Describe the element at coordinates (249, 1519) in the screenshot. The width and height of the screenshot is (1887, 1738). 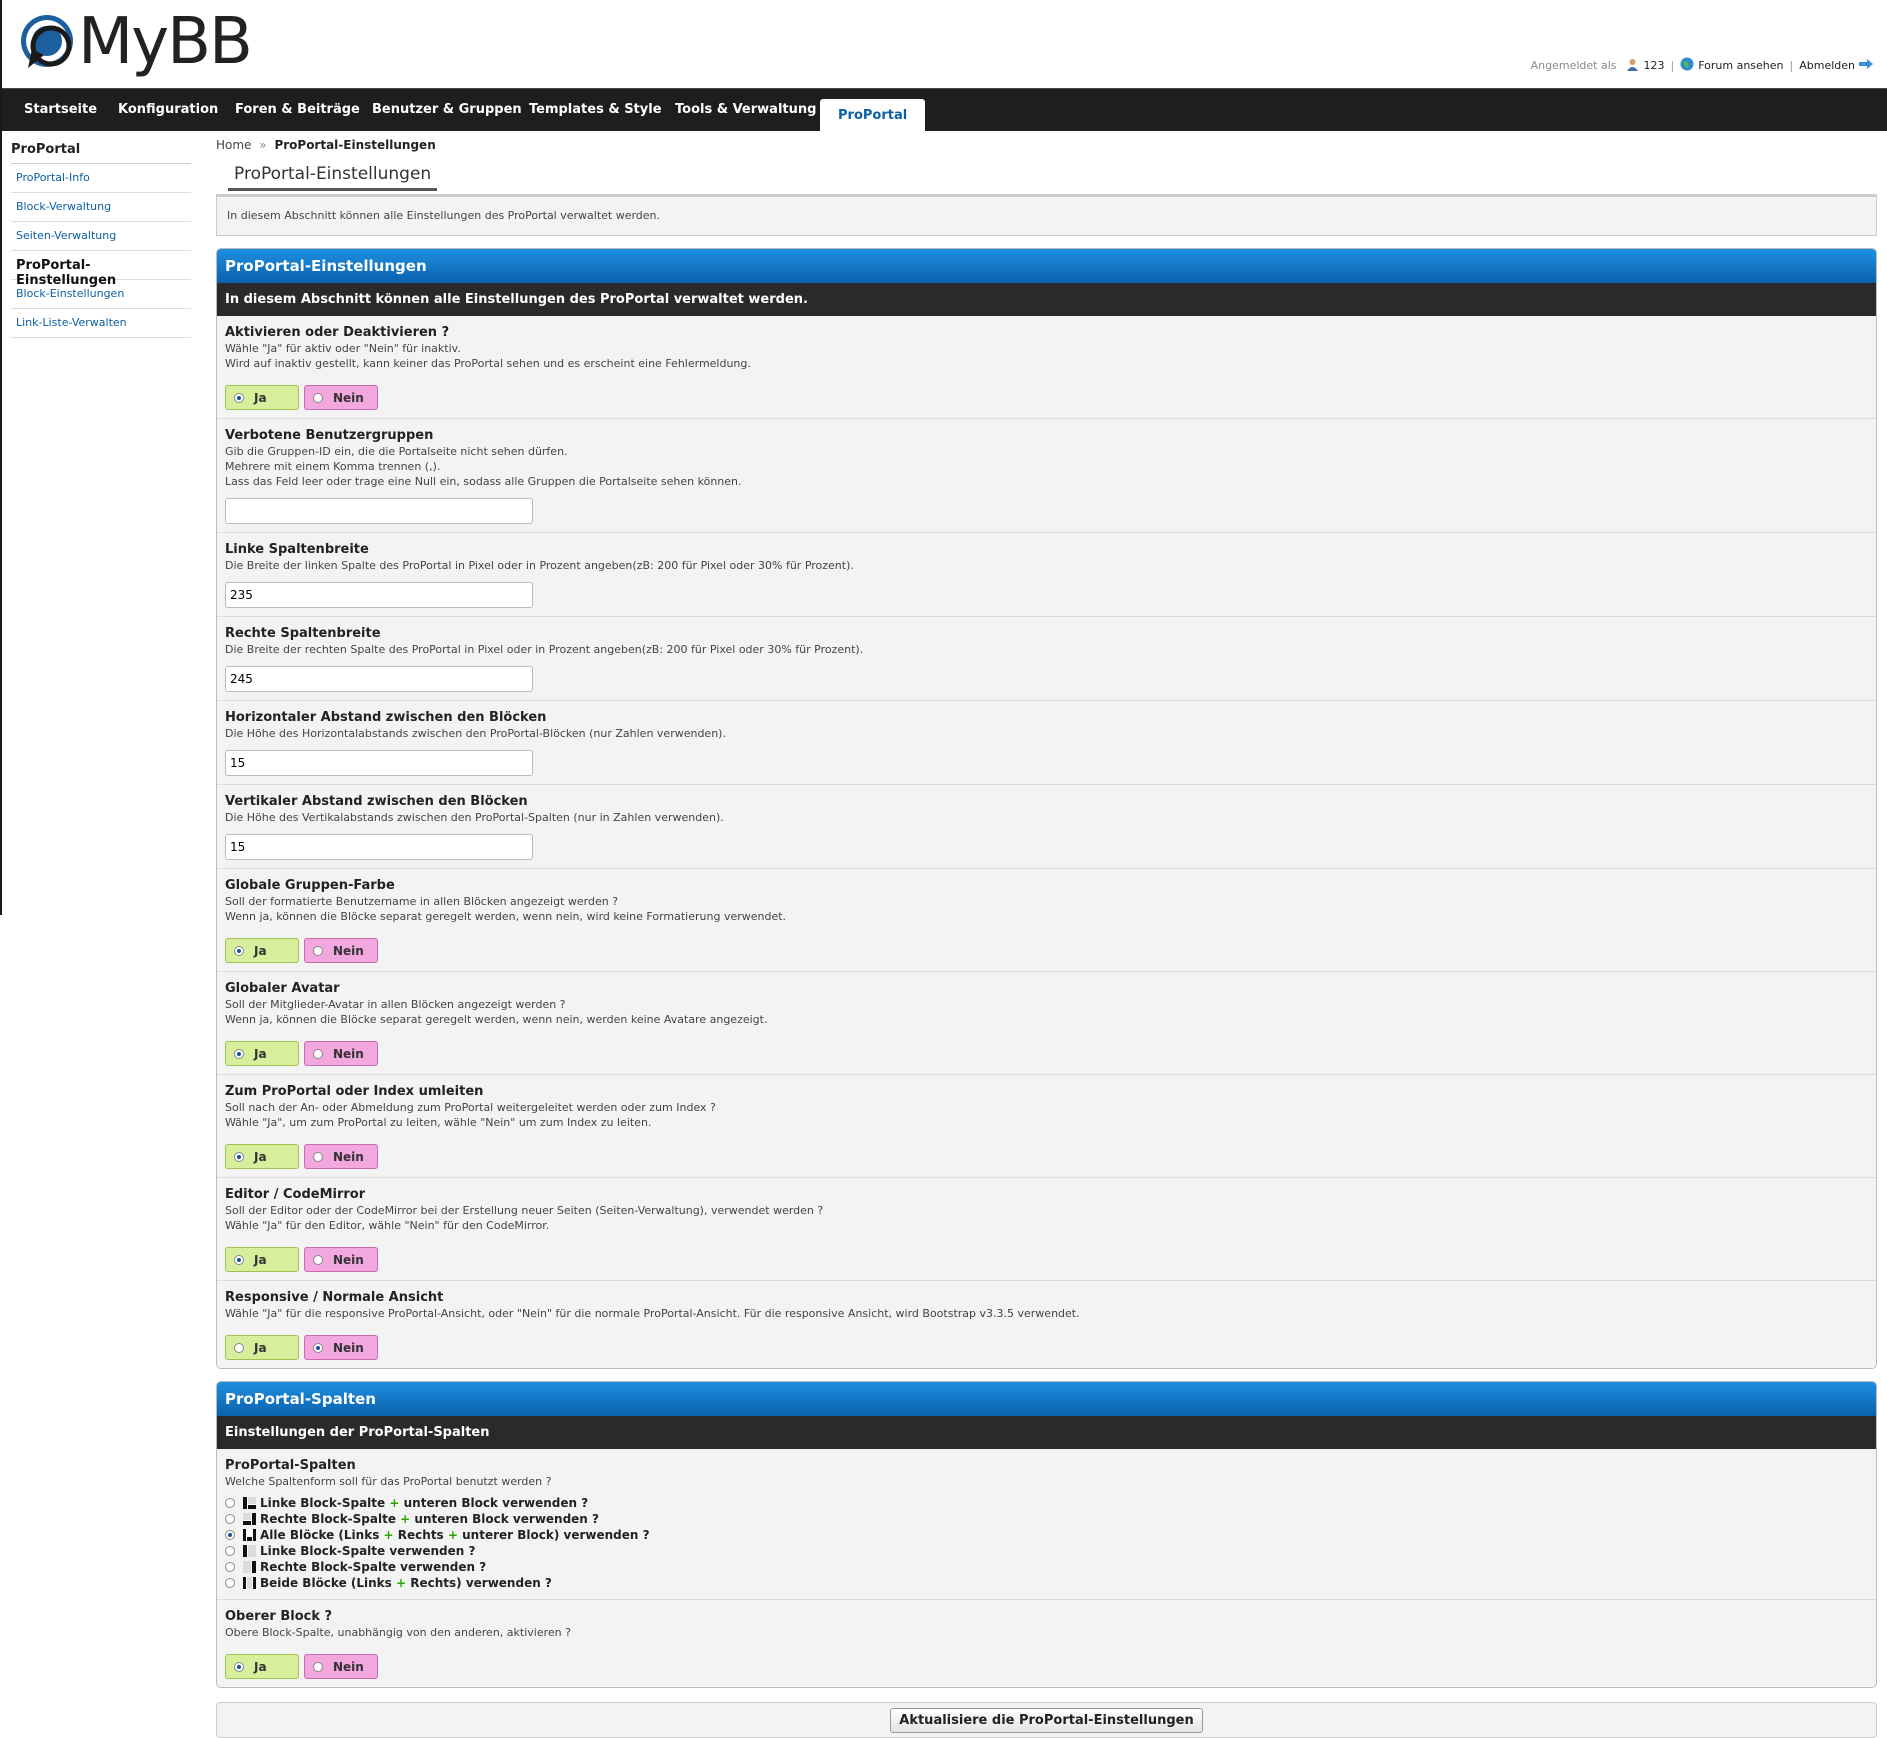
I see `layout-right-bottom-icon` at that location.